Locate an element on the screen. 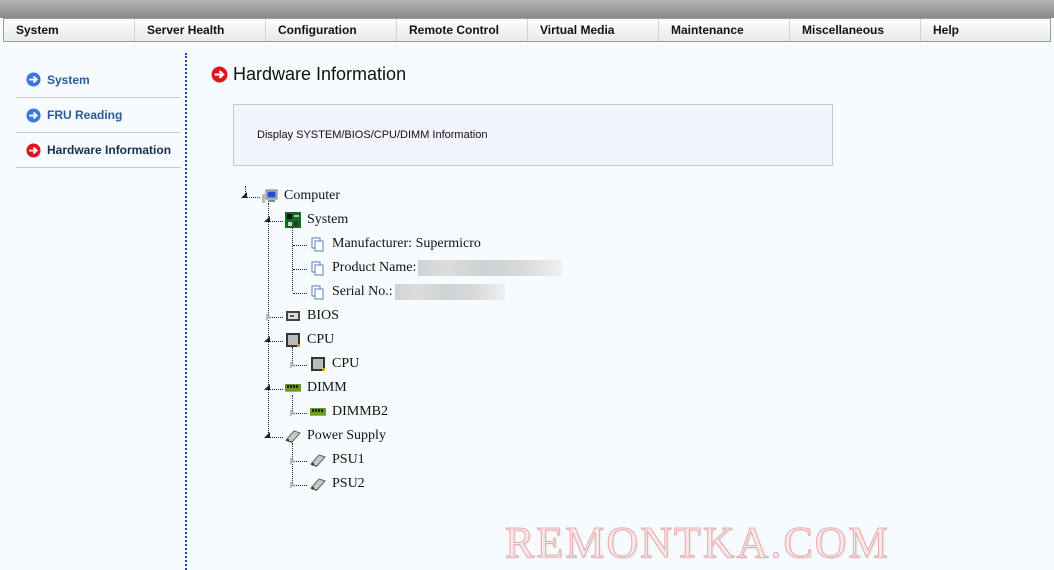  menu-server-health: Server Health is located at coordinates (200, 30).